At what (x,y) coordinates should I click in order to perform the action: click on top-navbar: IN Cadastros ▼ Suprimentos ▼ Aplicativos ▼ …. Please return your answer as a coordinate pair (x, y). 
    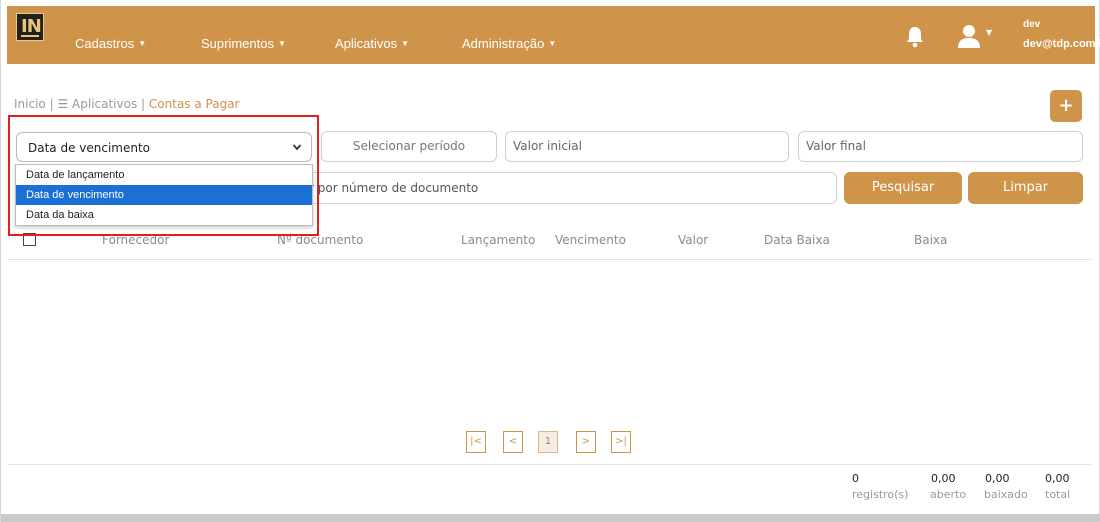
    Looking at the image, I should click on (553, 35).